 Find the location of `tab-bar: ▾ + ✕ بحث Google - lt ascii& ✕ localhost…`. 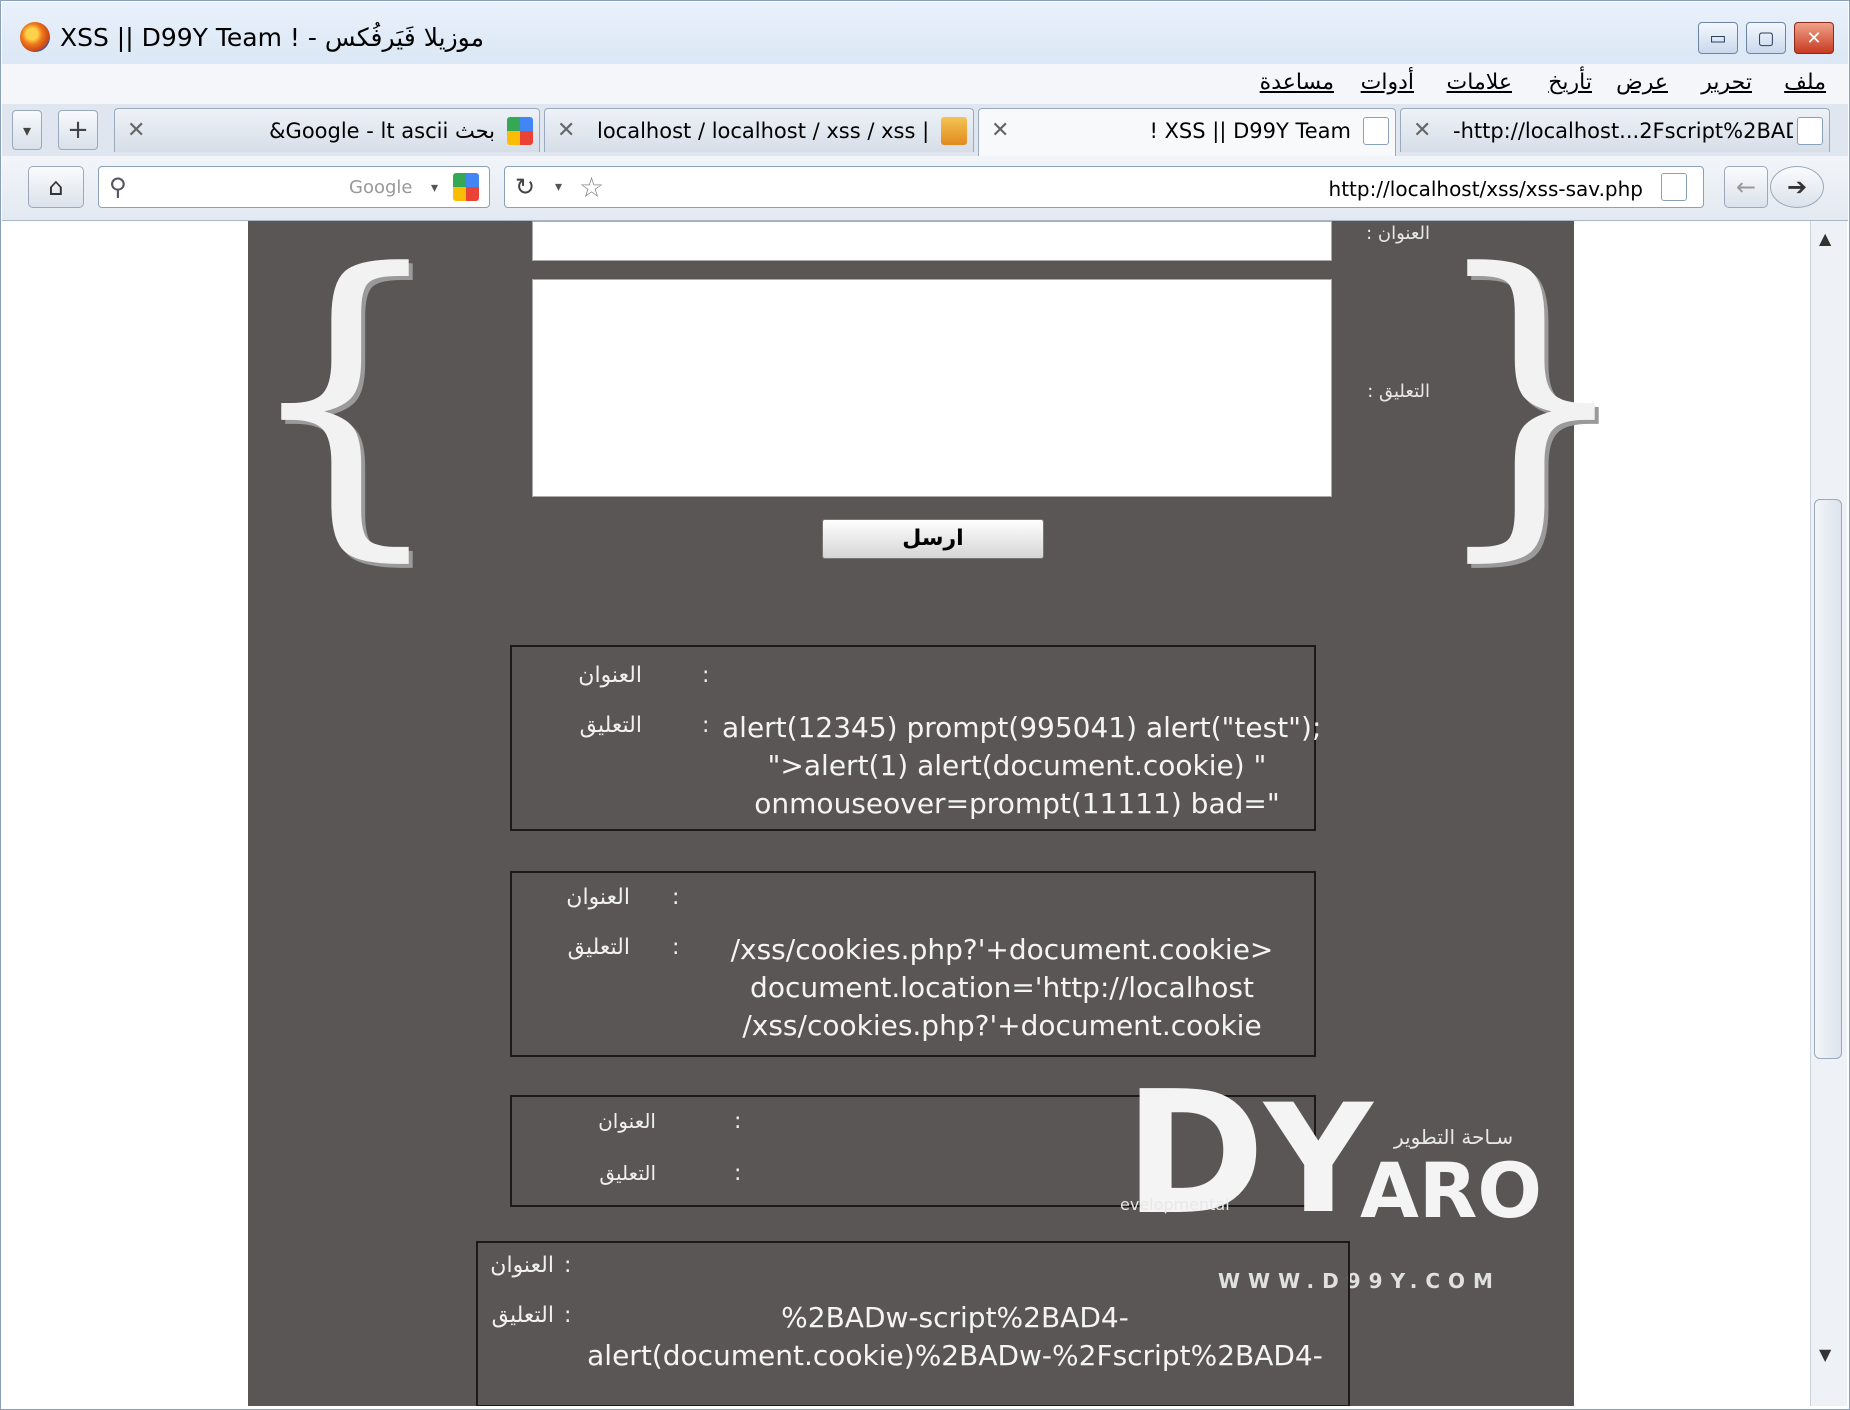

tab-bar: ▾ + ✕ بحث Google - lt ascii& ✕ localhost… is located at coordinates (925, 130).